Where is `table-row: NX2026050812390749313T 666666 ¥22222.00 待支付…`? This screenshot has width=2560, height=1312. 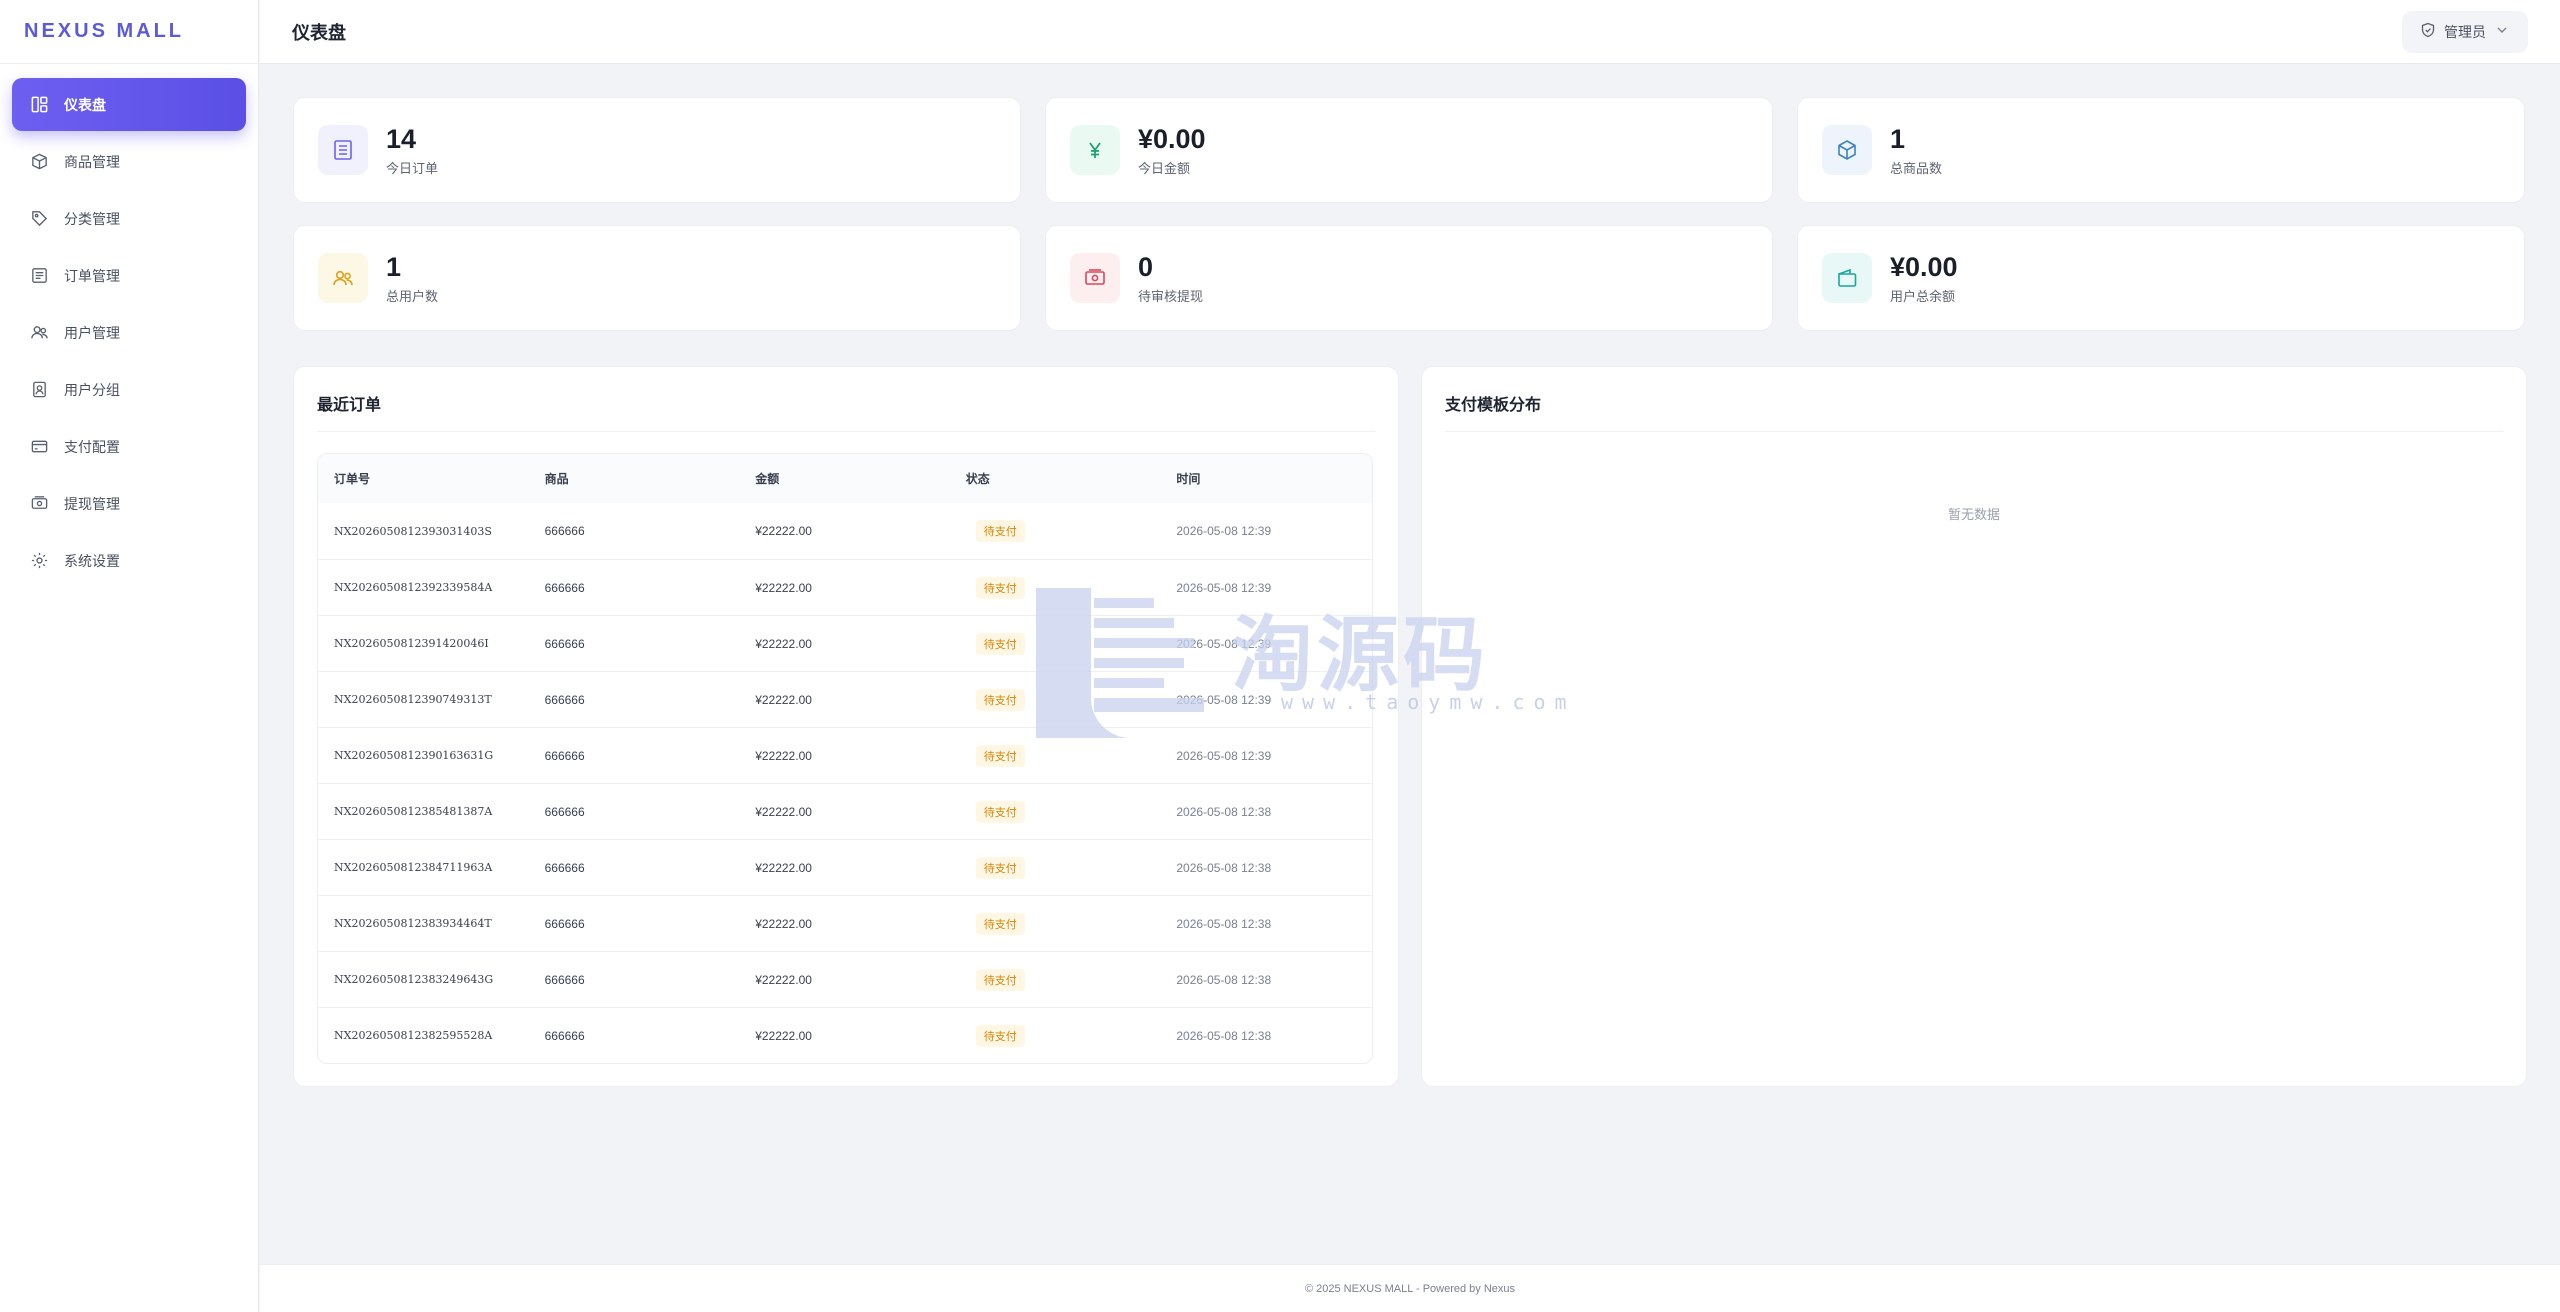 table-row: NX2026050812390749313T 666666 ¥22222.00 待支付… is located at coordinates (845, 699).